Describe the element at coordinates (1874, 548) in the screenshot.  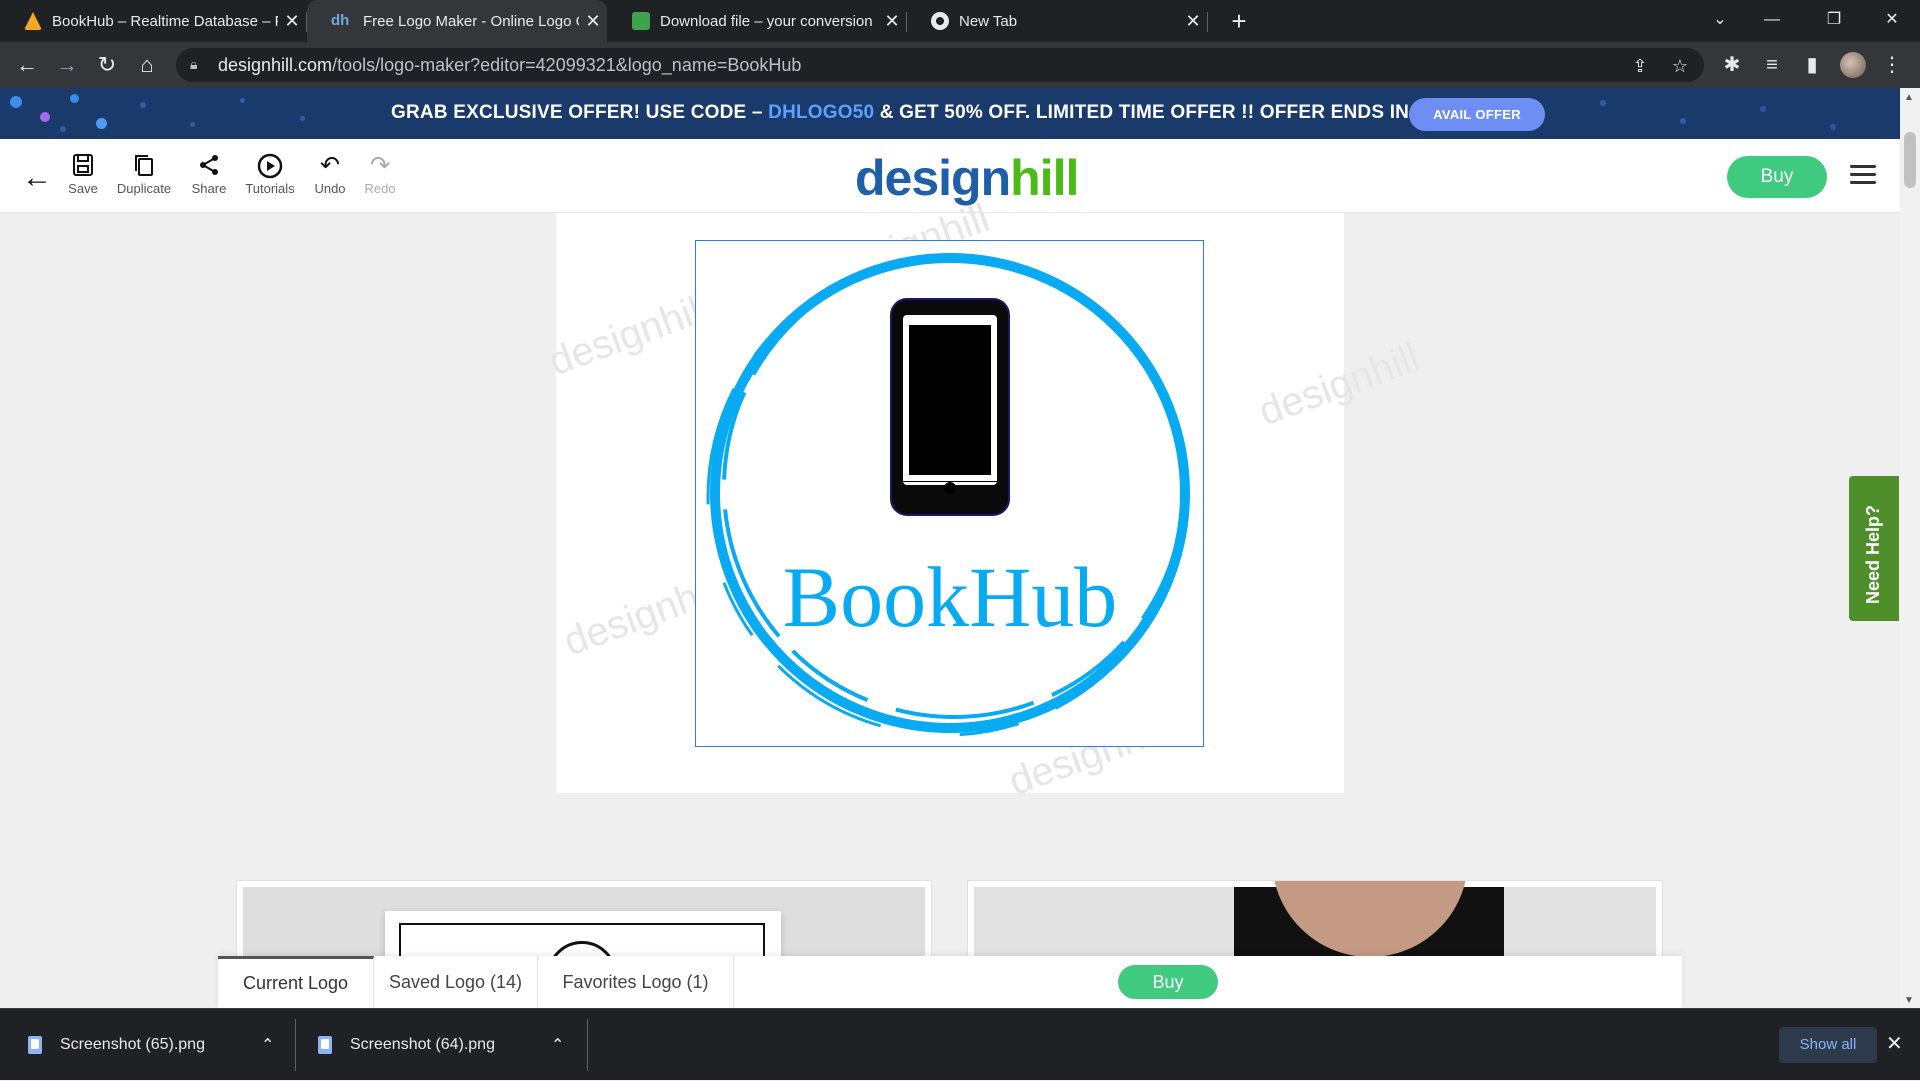
I see `need-help-tab: Need Help?` at that location.